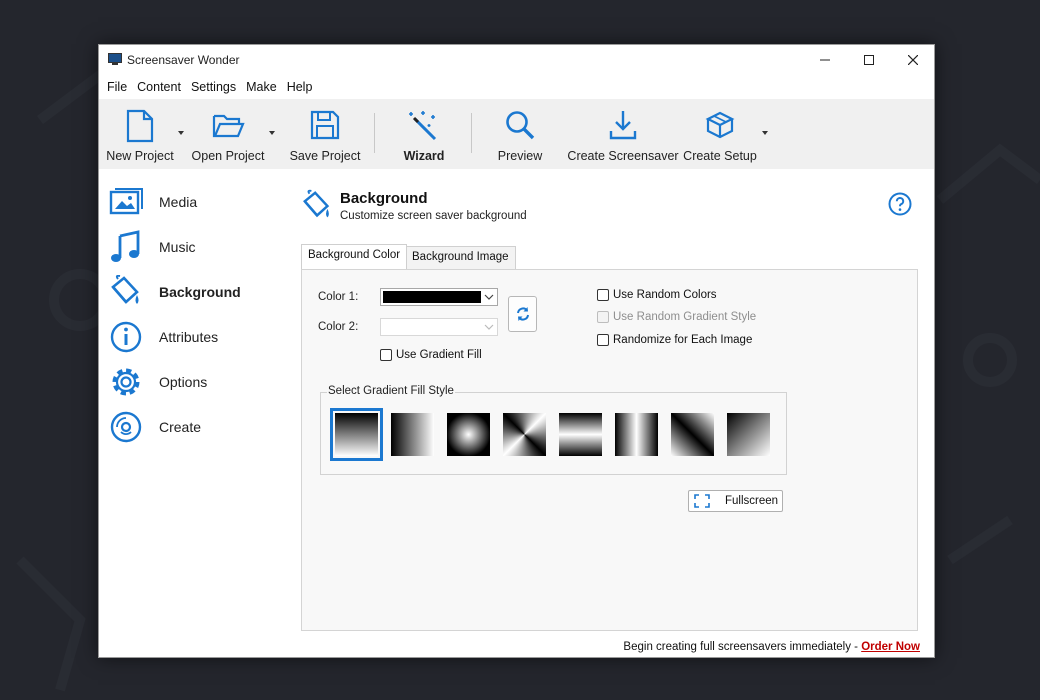  I want to click on sidebar-item-label: Background, so click(200, 292).